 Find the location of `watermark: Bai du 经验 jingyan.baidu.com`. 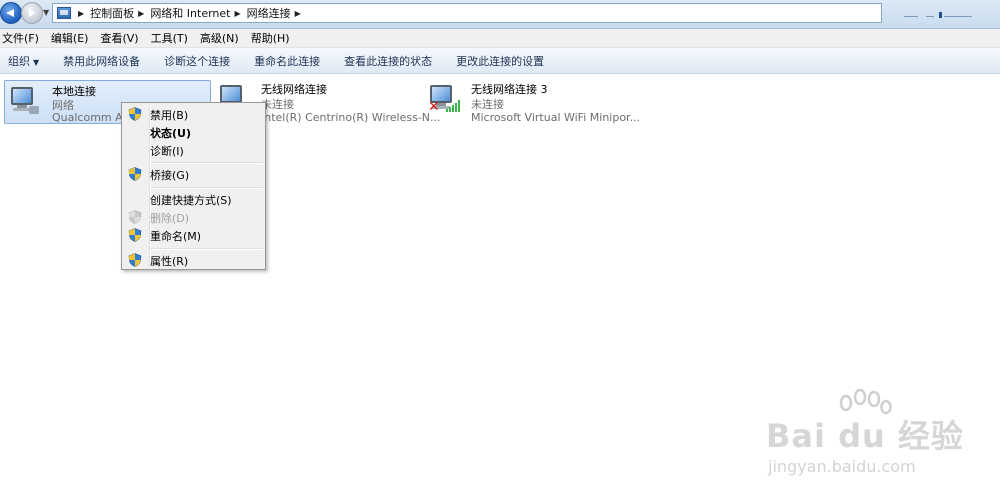

watermark: Bai du 经验 jingyan.baidu.com is located at coordinates (871, 436).